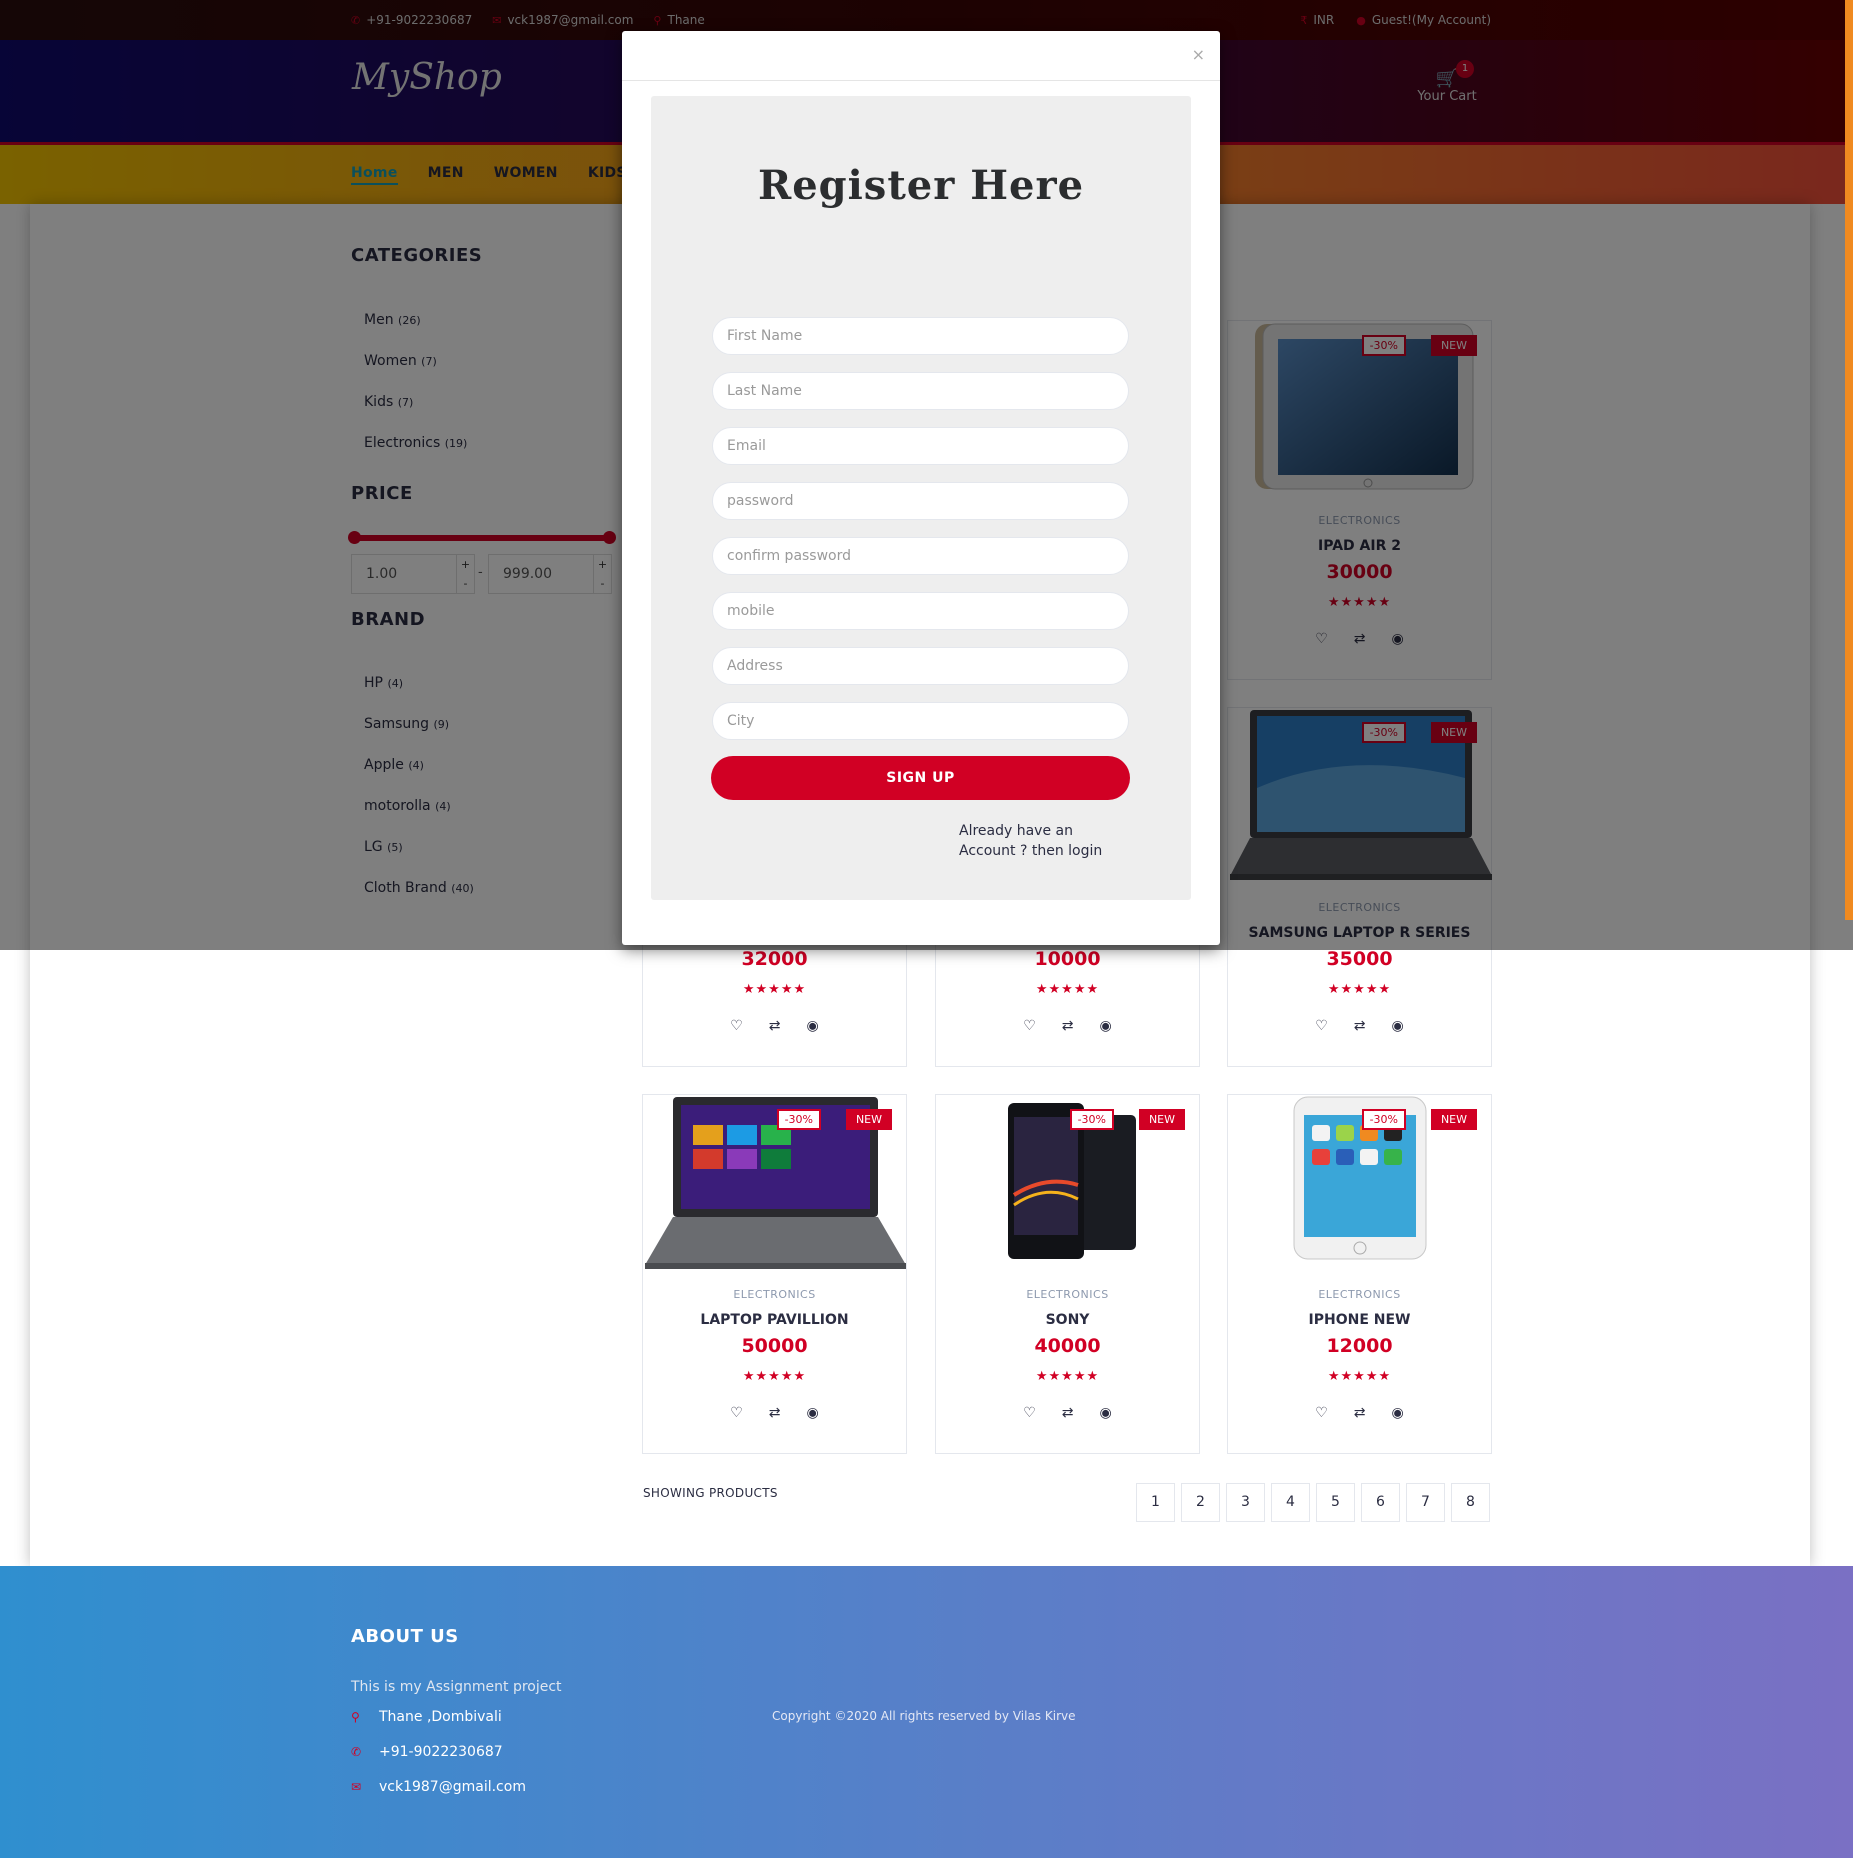 The width and height of the screenshot is (1853, 1858). What do you see at coordinates (921, 185) in the screenshot?
I see `register-title: Register Here` at bounding box center [921, 185].